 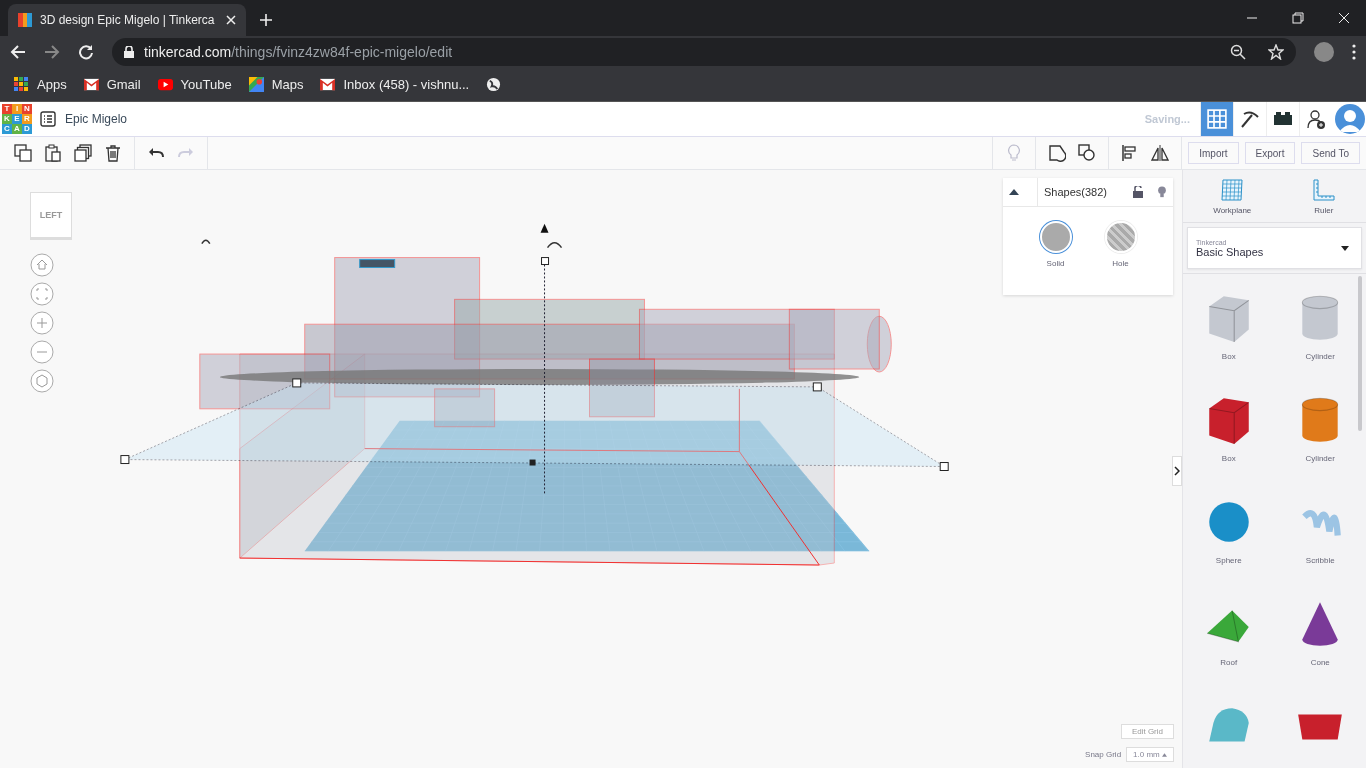 What do you see at coordinates (17, 119) in the screenshot?
I see `tinkercad-logo: T I N K E R C A D` at bounding box center [17, 119].